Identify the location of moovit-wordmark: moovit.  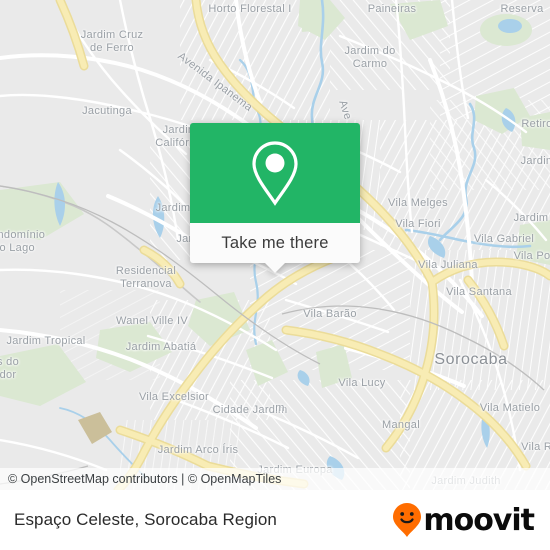
(479, 520).